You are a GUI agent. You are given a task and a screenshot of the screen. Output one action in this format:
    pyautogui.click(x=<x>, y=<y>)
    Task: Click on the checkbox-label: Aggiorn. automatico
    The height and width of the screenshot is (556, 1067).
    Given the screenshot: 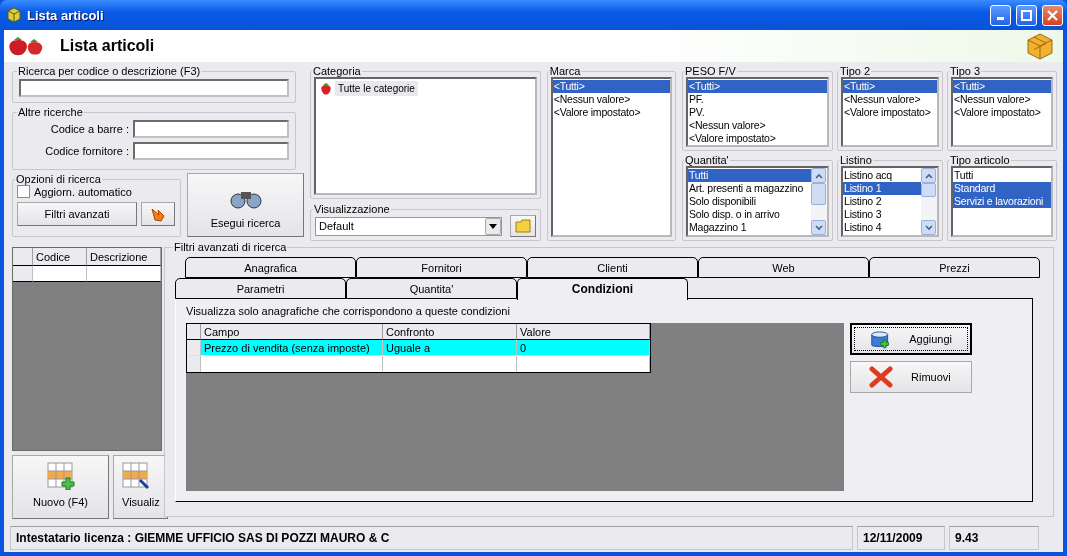 What is the action you would take?
    pyautogui.click(x=83, y=191)
    